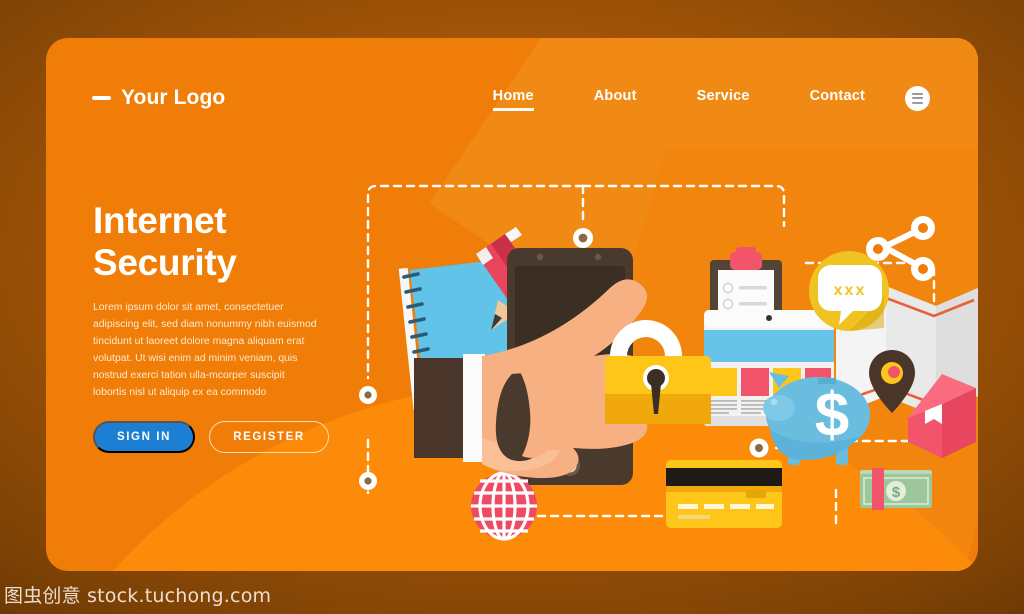  I want to click on nav-item-contact: Contact, so click(837, 98).